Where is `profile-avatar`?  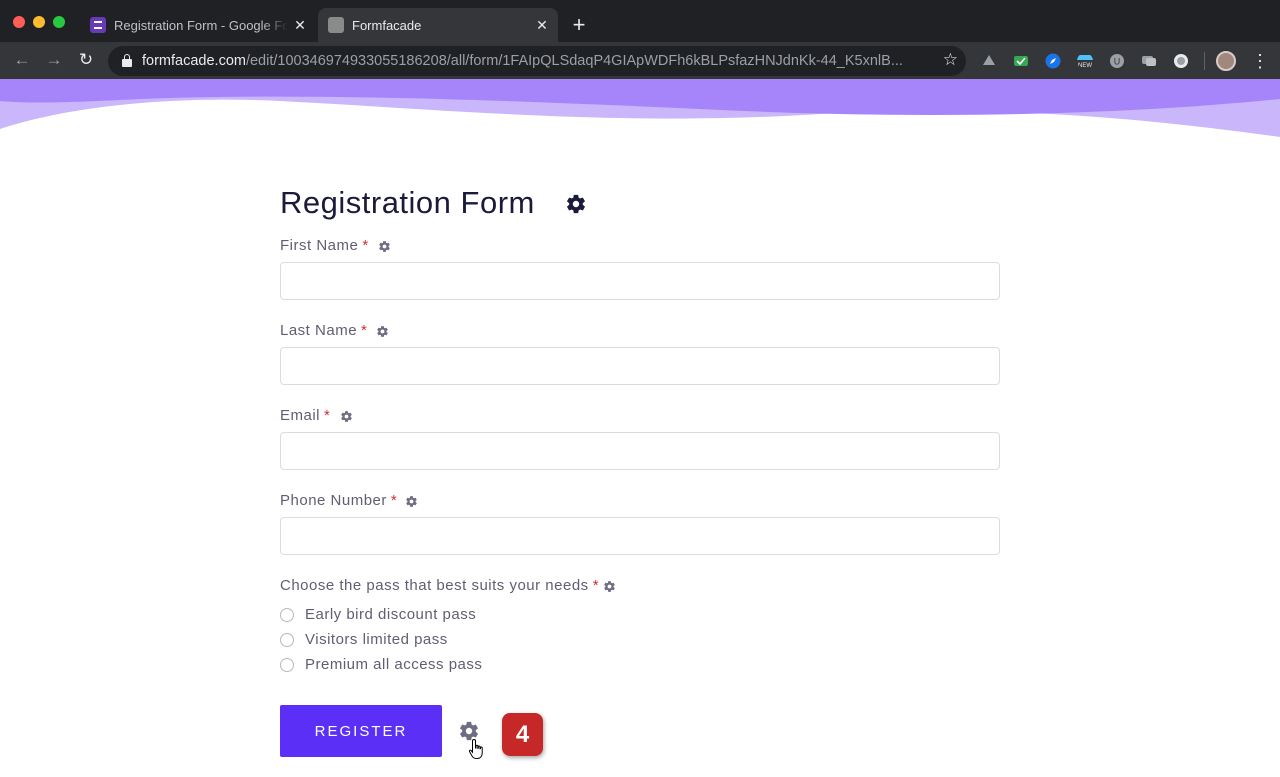 profile-avatar is located at coordinates (1226, 61).